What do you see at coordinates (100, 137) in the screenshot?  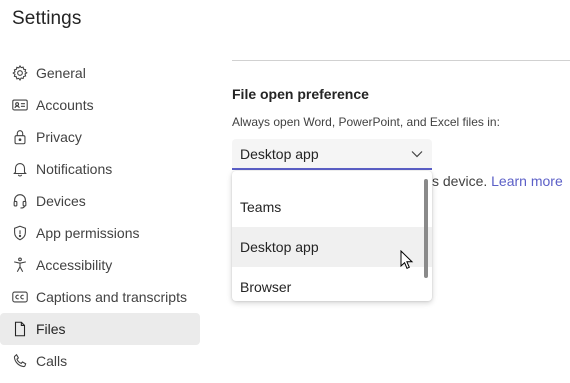 I see `sidebar-item-privacy: Privacy` at bounding box center [100, 137].